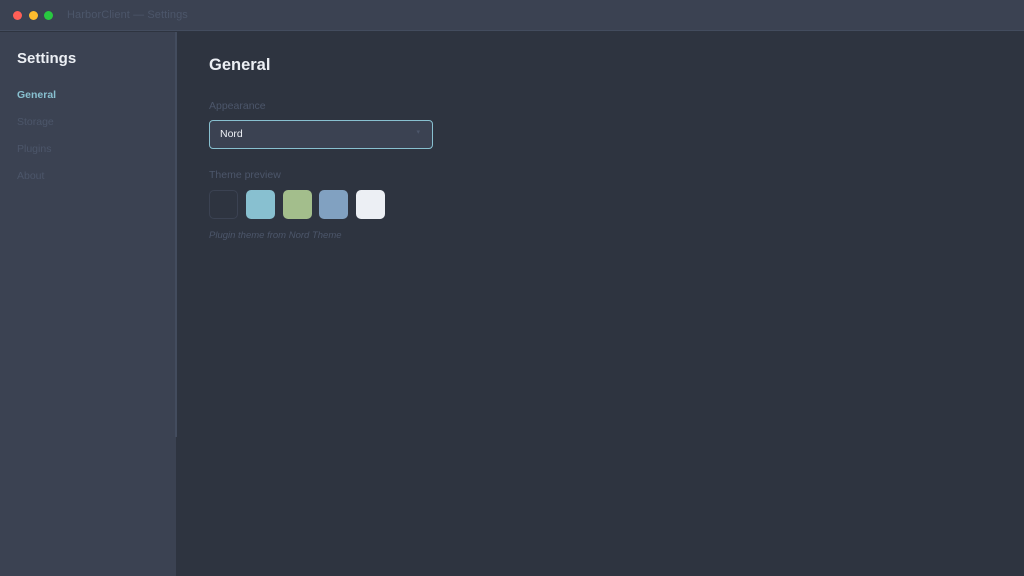  Describe the element at coordinates (88, 127) in the screenshot. I see `sidebar-item-storage: Storage` at that location.